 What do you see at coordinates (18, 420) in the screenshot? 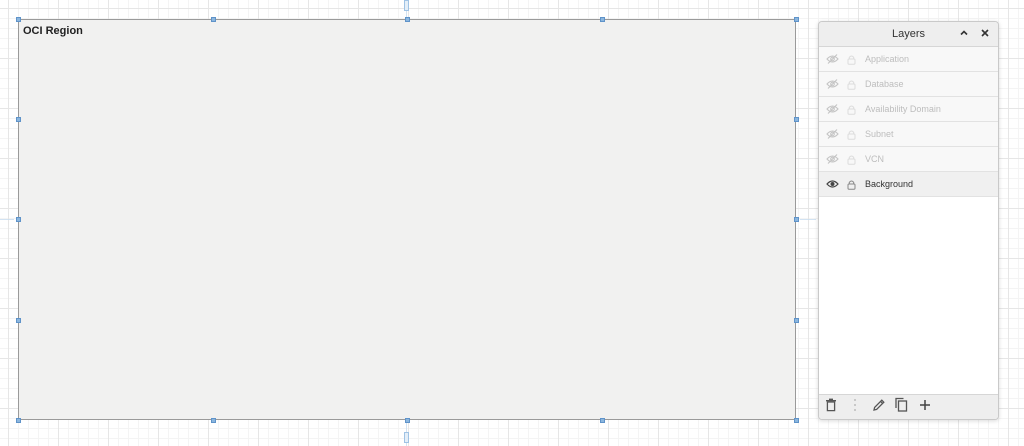
I see `resize-handle-bottom-left` at bounding box center [18, 420].